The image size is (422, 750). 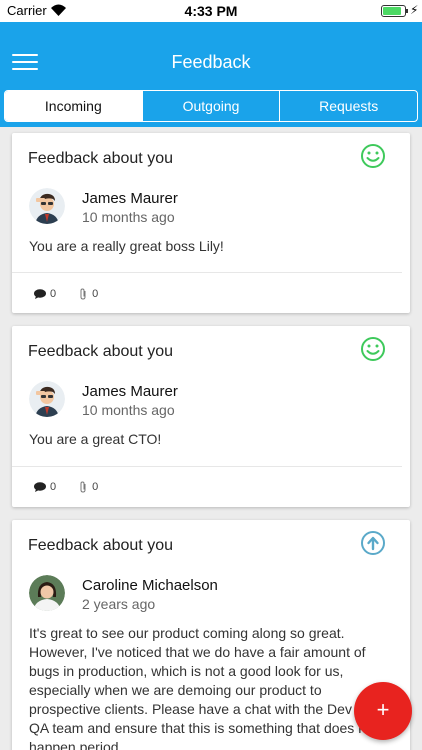 I want to click on page-title: Feedback, so click(x=211, y=62).